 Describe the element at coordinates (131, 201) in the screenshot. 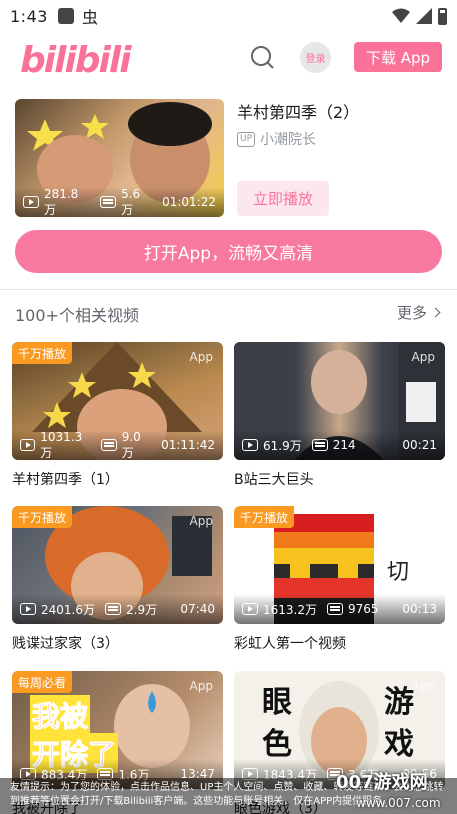

I see `hero-danmaku: 5.6万` at that location.